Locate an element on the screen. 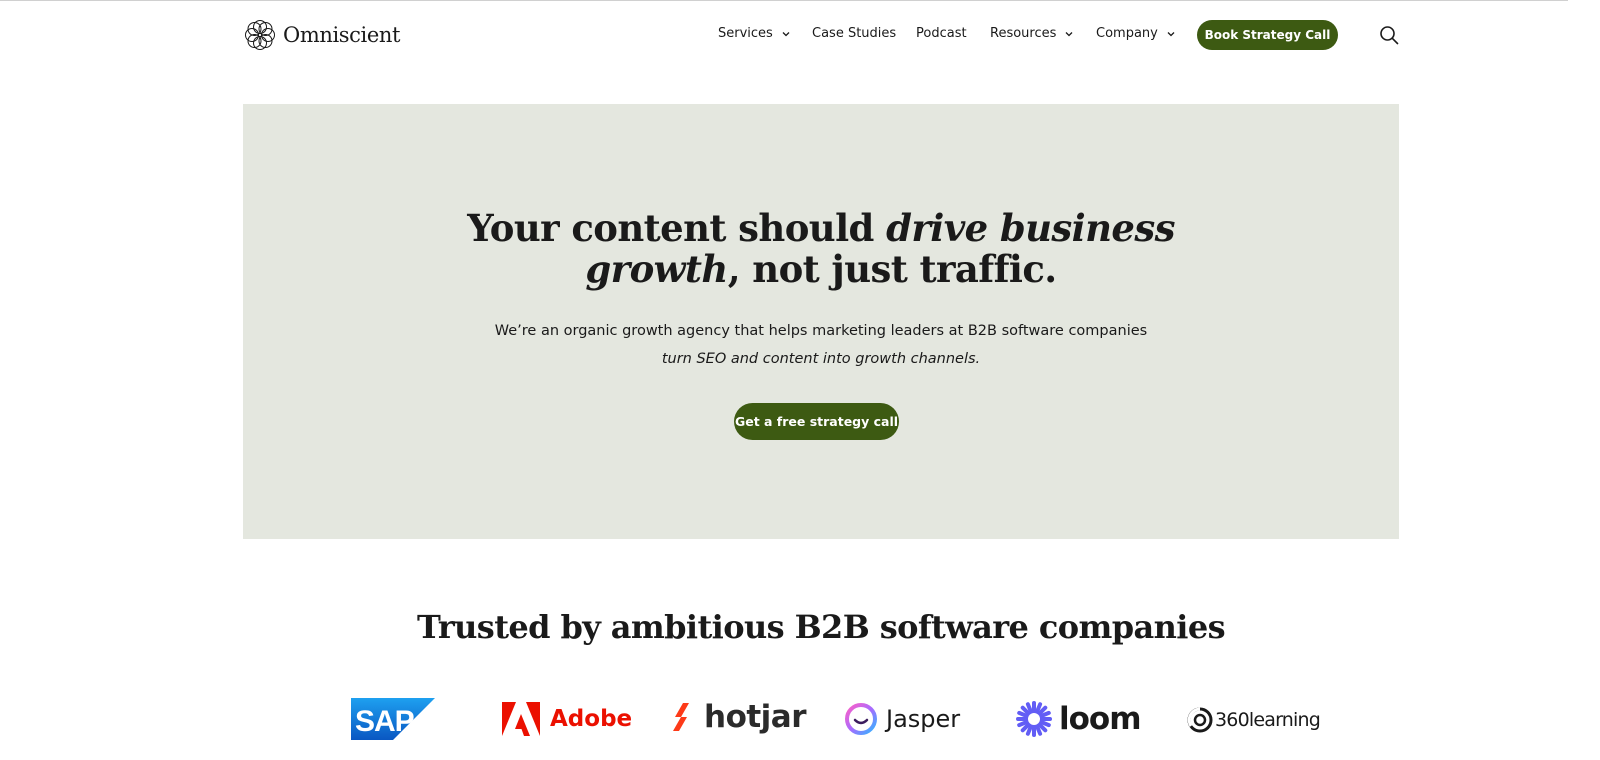 Image resolution: width=1600 pixels, height=760 pixels. jasper-logo-text: Jasper is located at coordinates (923, 719).